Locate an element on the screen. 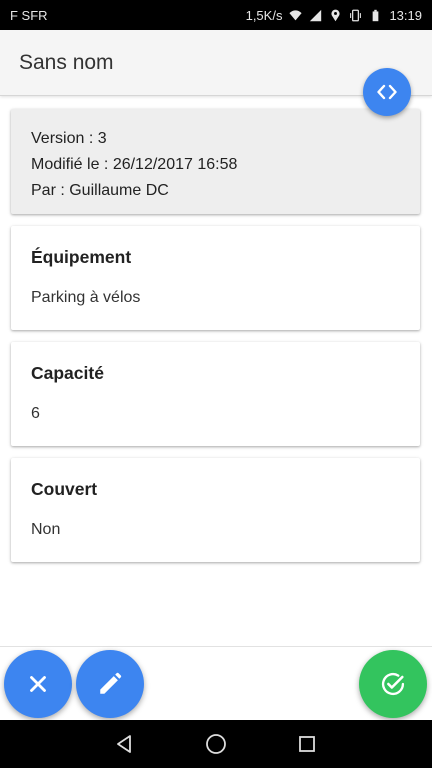 The width and height of the screenshot is (432, 768). back-button is located at coordinates (125, 744).